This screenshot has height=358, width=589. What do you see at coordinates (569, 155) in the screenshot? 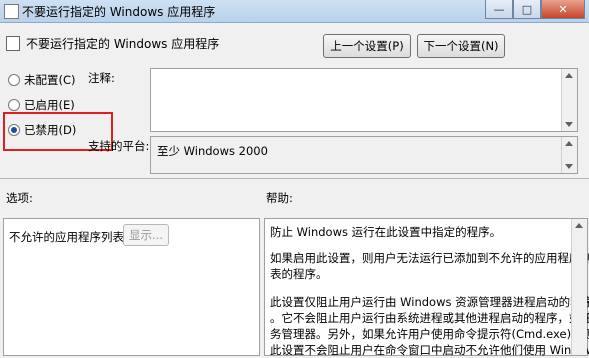
I see `supported-scrollbar` at bounding box center [569, 155].